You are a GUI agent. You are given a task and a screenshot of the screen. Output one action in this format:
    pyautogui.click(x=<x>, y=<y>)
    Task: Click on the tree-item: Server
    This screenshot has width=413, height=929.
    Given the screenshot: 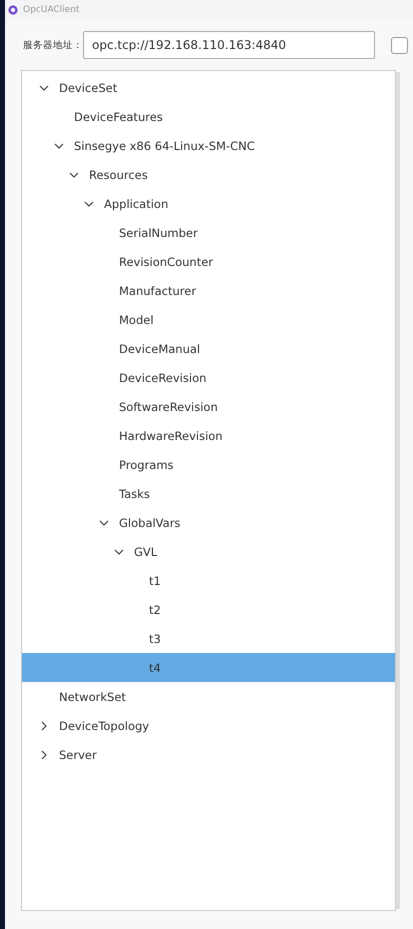 What is the action you would take?
    pyautogui.click(x=208, y=754)
    